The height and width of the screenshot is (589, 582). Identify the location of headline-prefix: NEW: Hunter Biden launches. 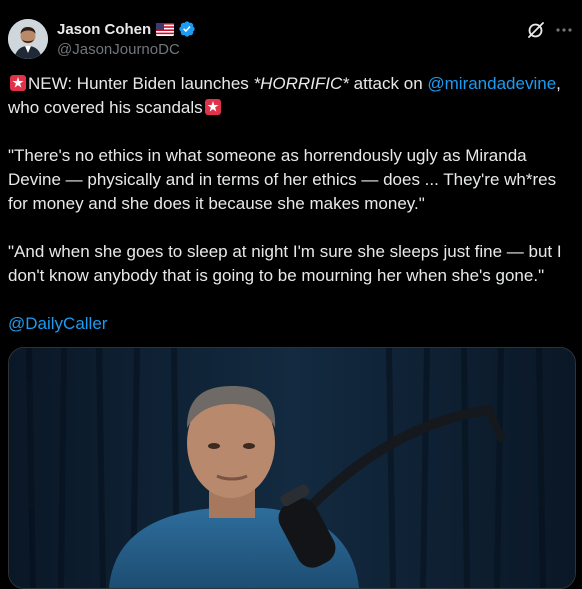
(141, 83).